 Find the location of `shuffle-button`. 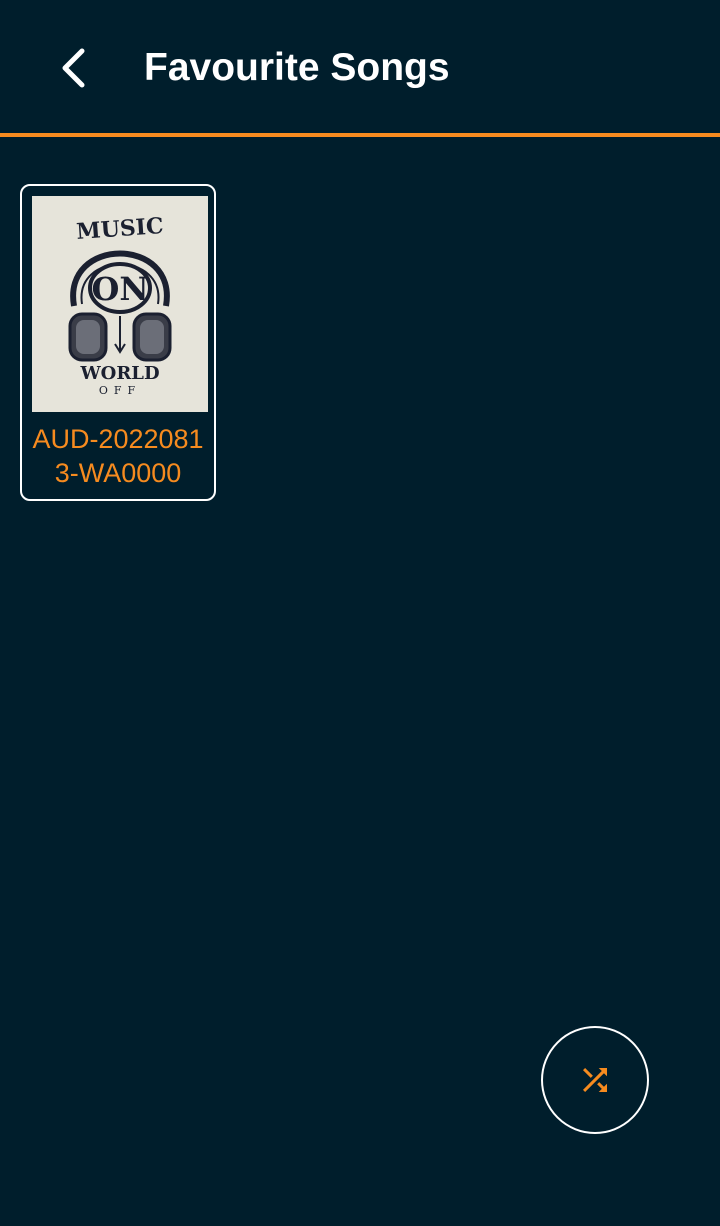

shuffle-button is located at coordinates (595, 1080).